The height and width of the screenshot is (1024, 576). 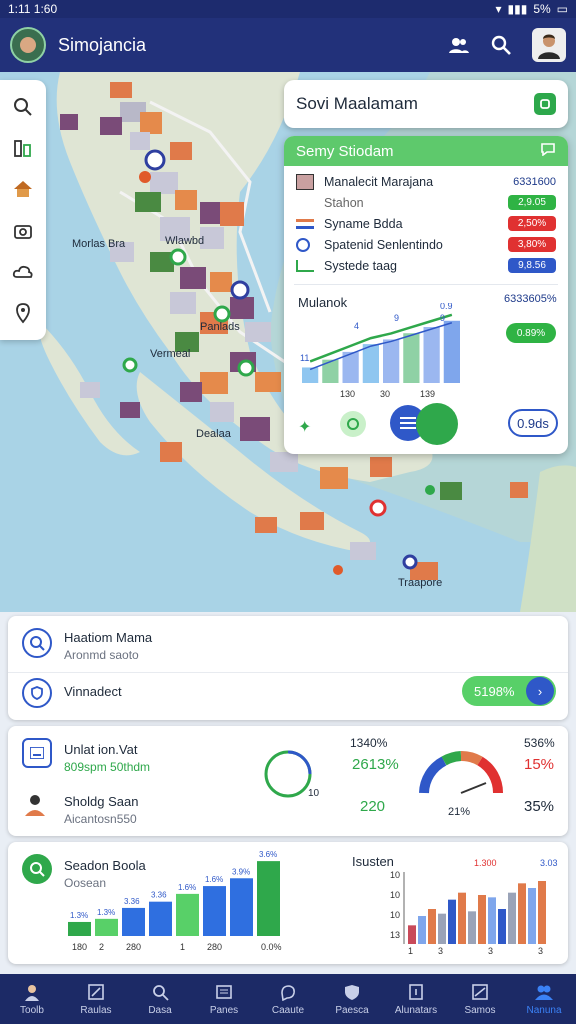 What do you see at coordinates (501, 45) in the screenshot?
I see `search-icon` at bounding box center [501, 45].